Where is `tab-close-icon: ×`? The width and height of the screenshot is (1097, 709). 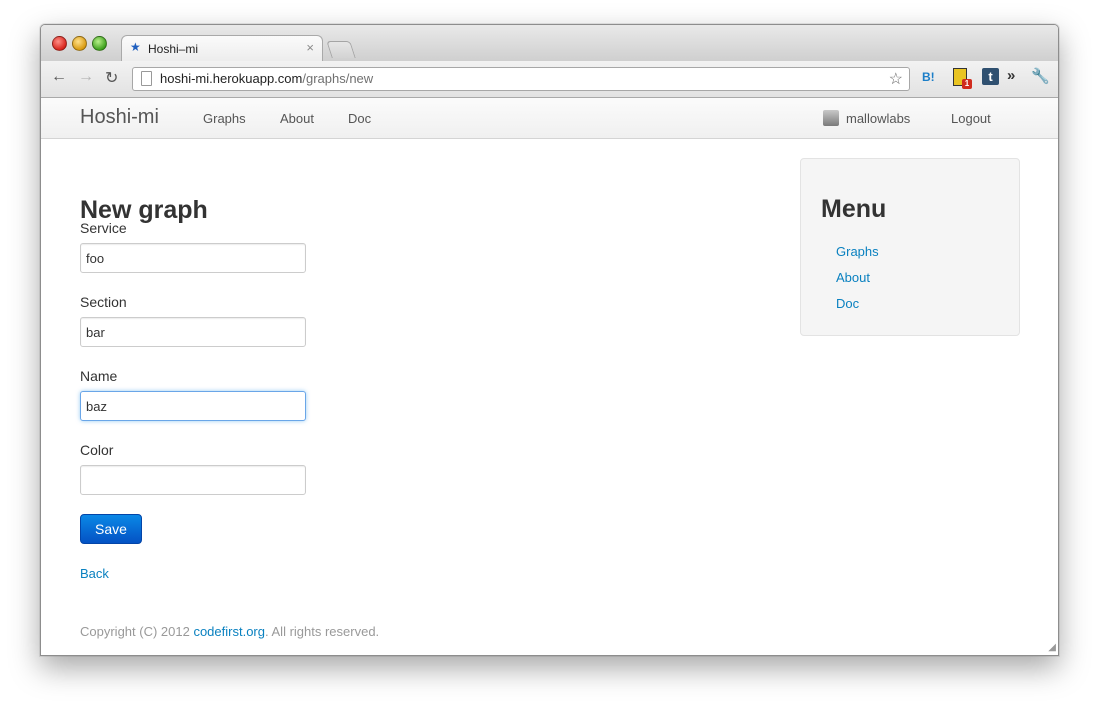 tab-close-icon: × is located at coordinates (310, 47).